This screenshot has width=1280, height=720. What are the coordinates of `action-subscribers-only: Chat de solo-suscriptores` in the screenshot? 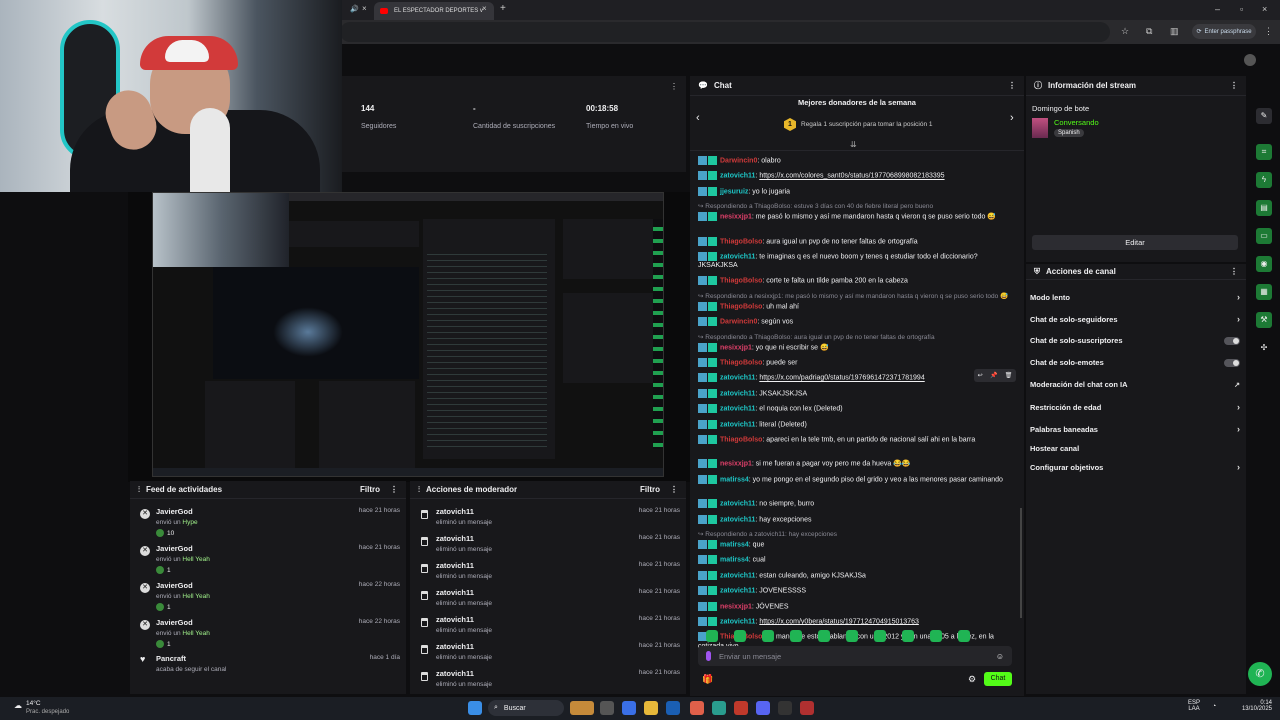 It's located at (1135, 340).